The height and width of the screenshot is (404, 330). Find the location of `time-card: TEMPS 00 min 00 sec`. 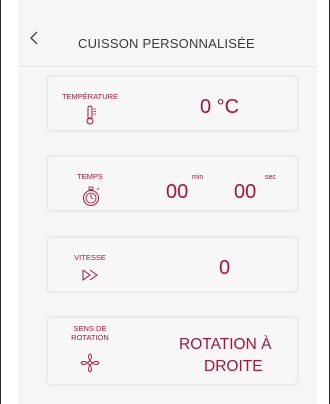

time-card: TEMPS 00 min 00 sec is located at coordinates (172, 183).